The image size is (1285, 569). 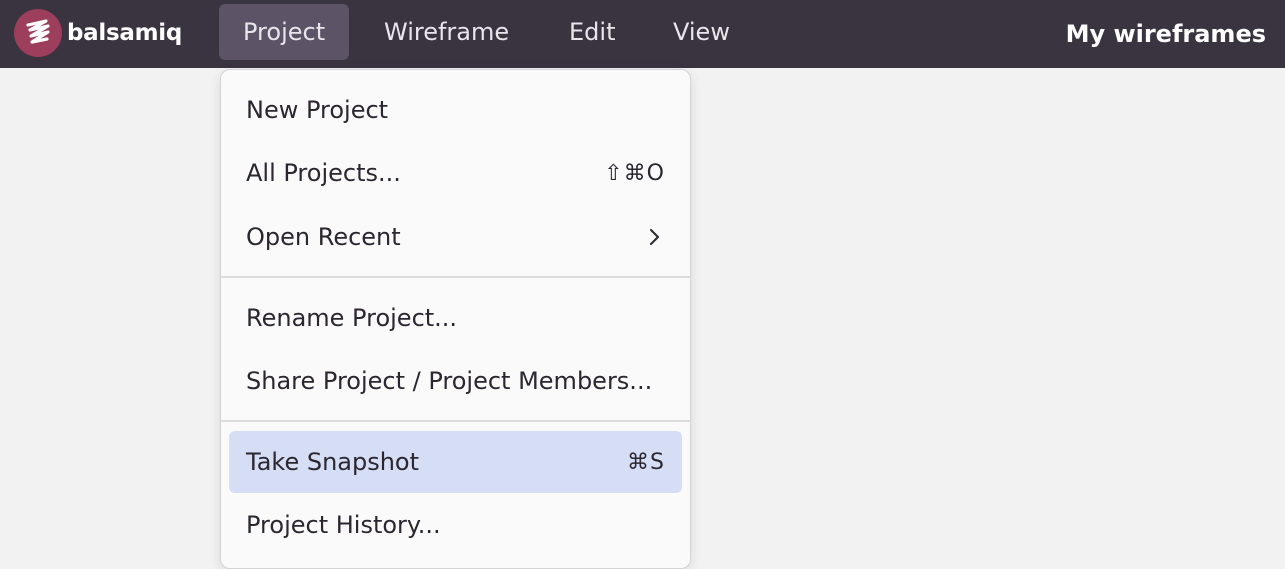 What do you see at coordinates (455, 110) in the screenshot?
I see `menu-item-new-project: New Project` at bounding box center [455, 110].